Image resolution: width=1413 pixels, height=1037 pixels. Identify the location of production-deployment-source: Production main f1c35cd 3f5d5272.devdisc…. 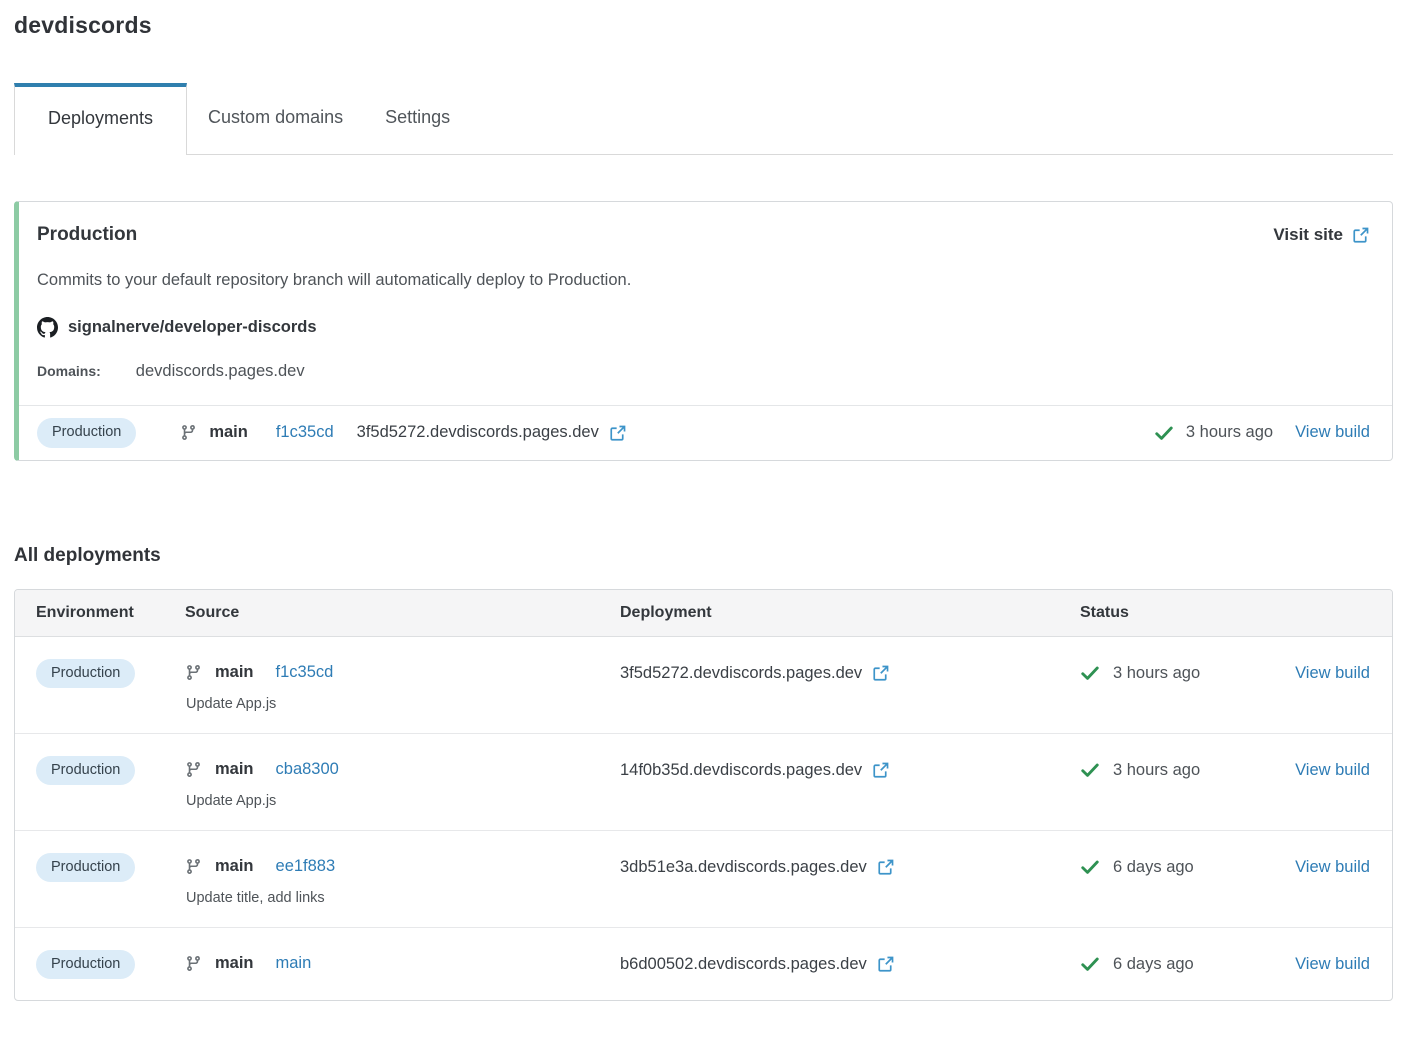
(595, 433).